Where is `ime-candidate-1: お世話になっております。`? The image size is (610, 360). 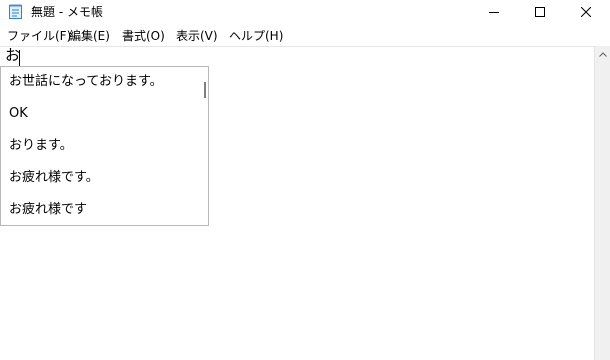
ime-candidate-1: お世話になっております。 is located at coordinates (86, 82).